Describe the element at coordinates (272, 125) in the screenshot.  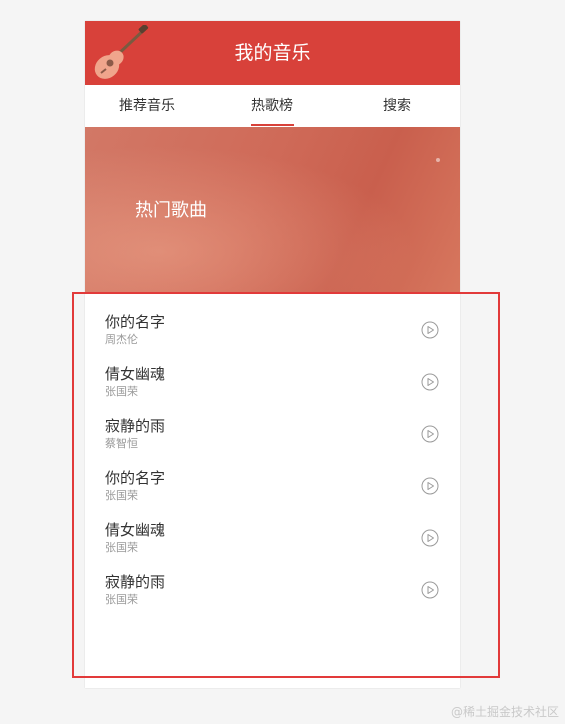
I see `active-tab-indicator` at that location.